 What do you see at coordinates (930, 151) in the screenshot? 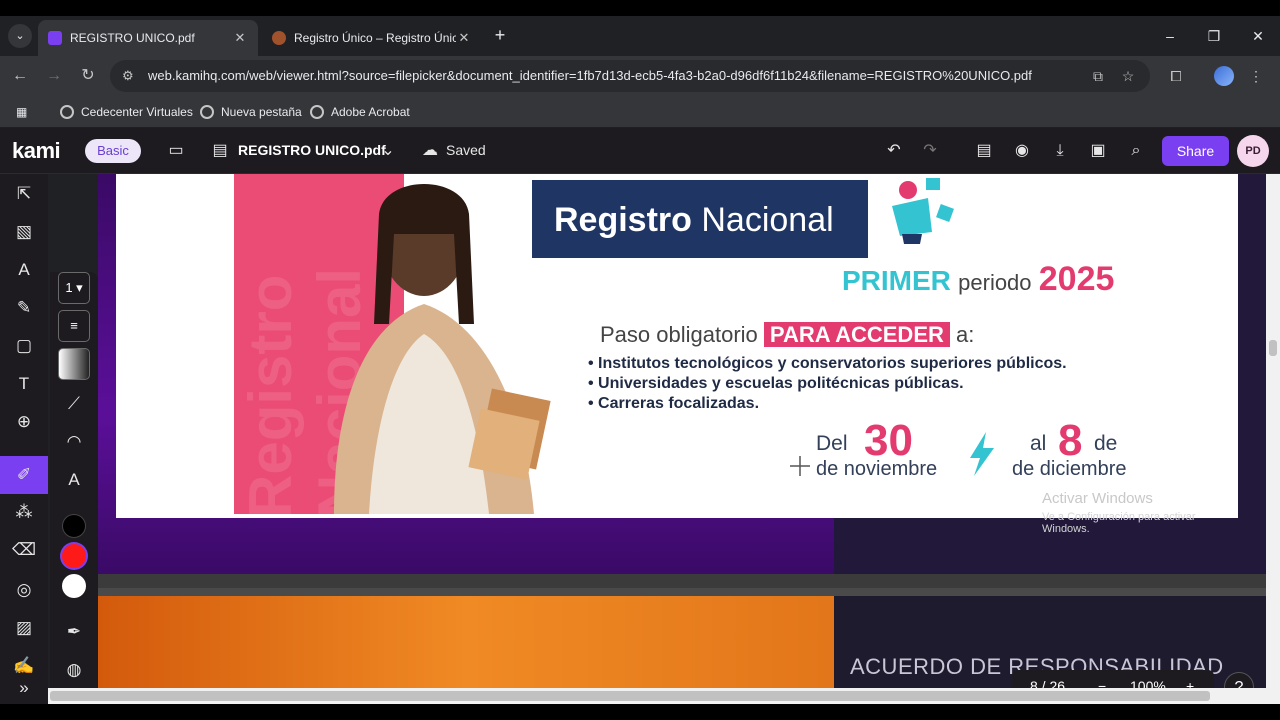
I see `redo-icon: ↷` at bounding box center [930, 151].